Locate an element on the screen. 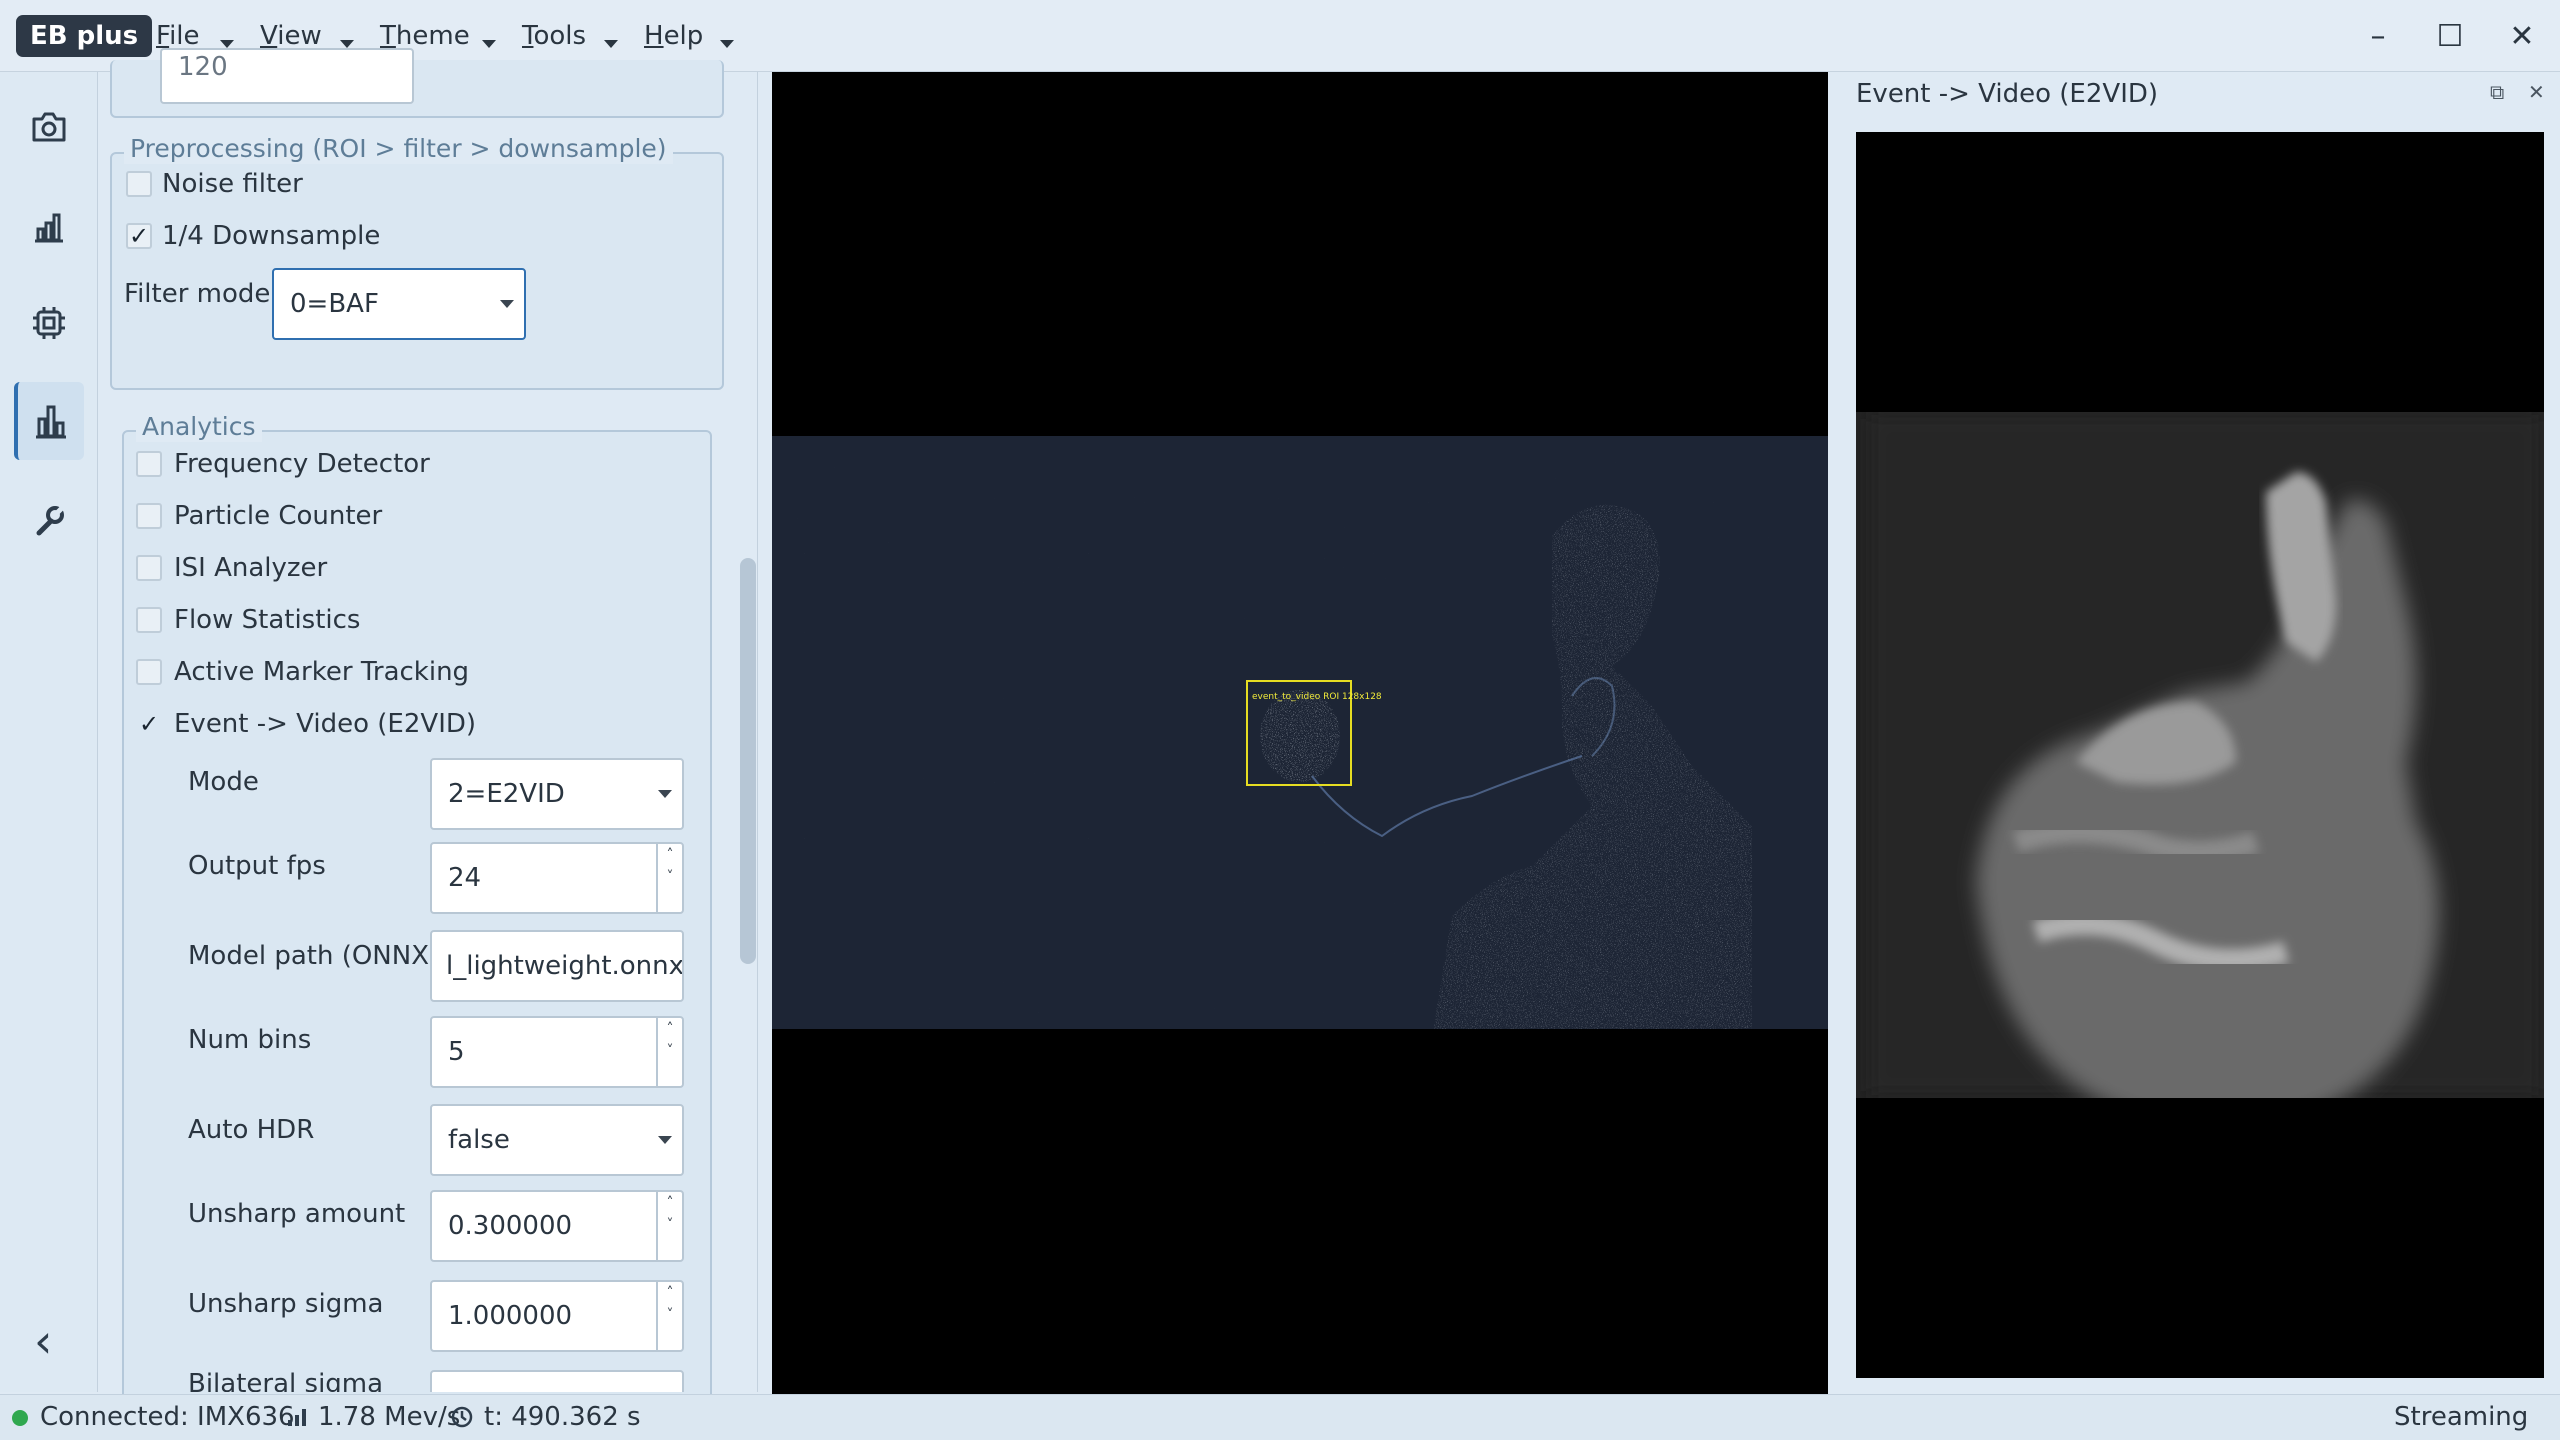  flow-statistics-label: Flow Statistics is located at coordinates (267, 620).